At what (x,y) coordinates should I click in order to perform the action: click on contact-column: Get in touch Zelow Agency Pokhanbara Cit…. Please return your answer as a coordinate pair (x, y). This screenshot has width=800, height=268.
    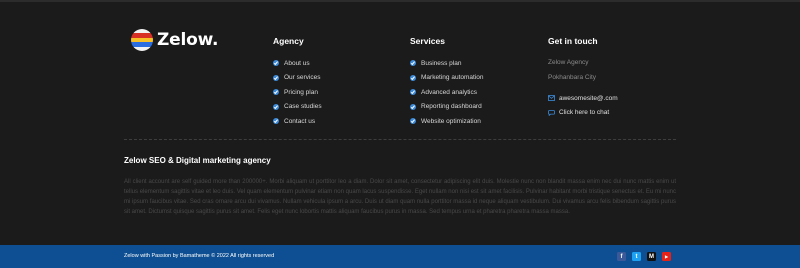
    Looking at the image, I should click on (583, 78).